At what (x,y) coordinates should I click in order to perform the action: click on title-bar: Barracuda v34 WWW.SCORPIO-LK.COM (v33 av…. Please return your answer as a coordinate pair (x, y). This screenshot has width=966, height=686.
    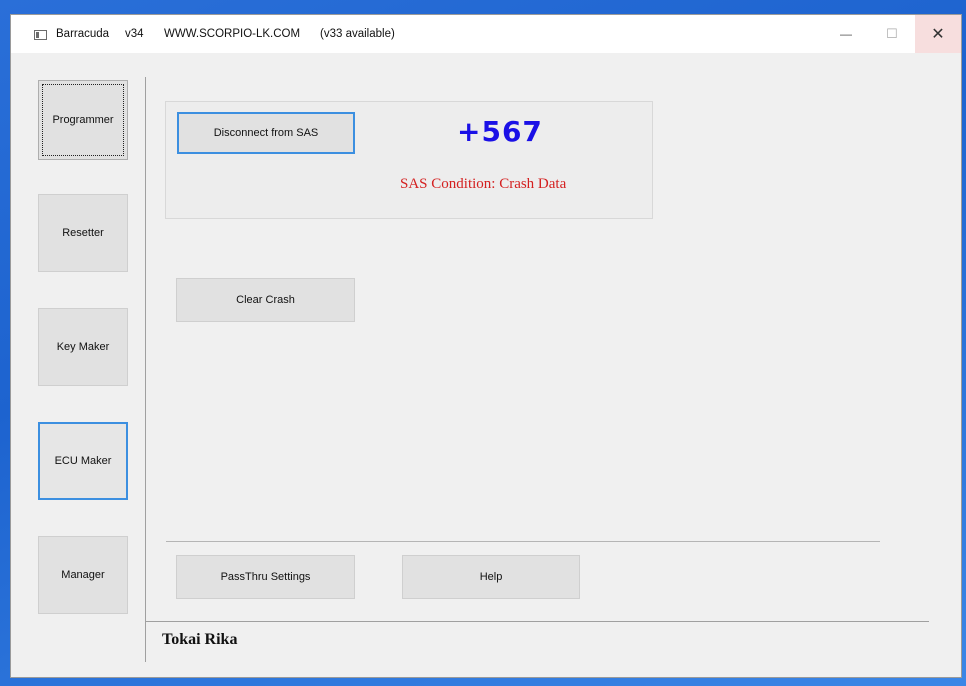
    Looking at the image, I should click on (486, 34).